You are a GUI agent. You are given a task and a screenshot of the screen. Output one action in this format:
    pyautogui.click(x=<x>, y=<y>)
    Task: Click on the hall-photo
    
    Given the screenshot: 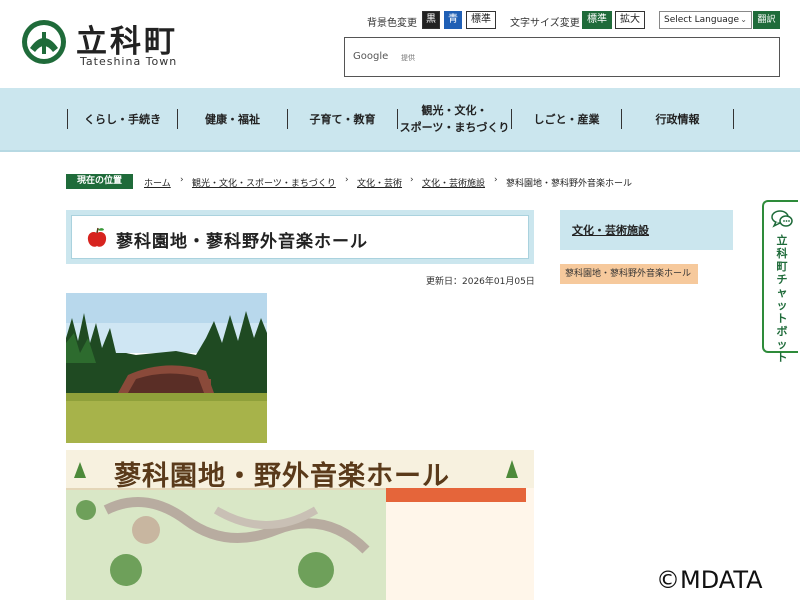 What is the action you would take?
    pyautogui.click(x=166, y=368)
    